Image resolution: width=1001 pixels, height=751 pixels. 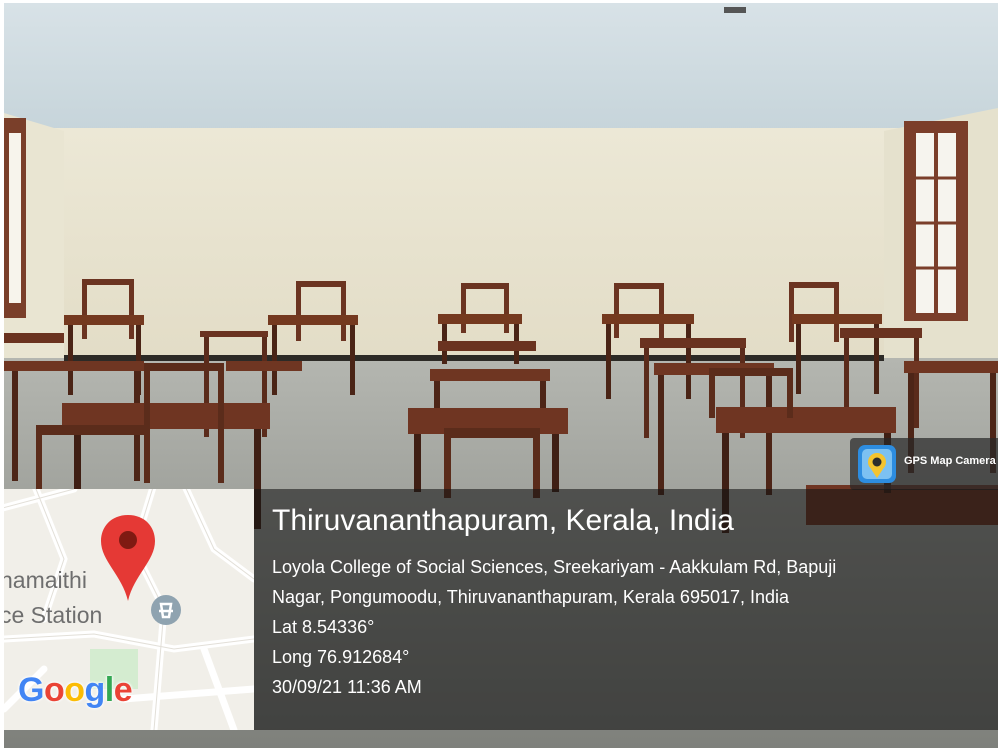 What do you see at coordinates (877, 464) in the screenshot?
I see `map-pin-camera-icon` at bounding box center [877, 464].